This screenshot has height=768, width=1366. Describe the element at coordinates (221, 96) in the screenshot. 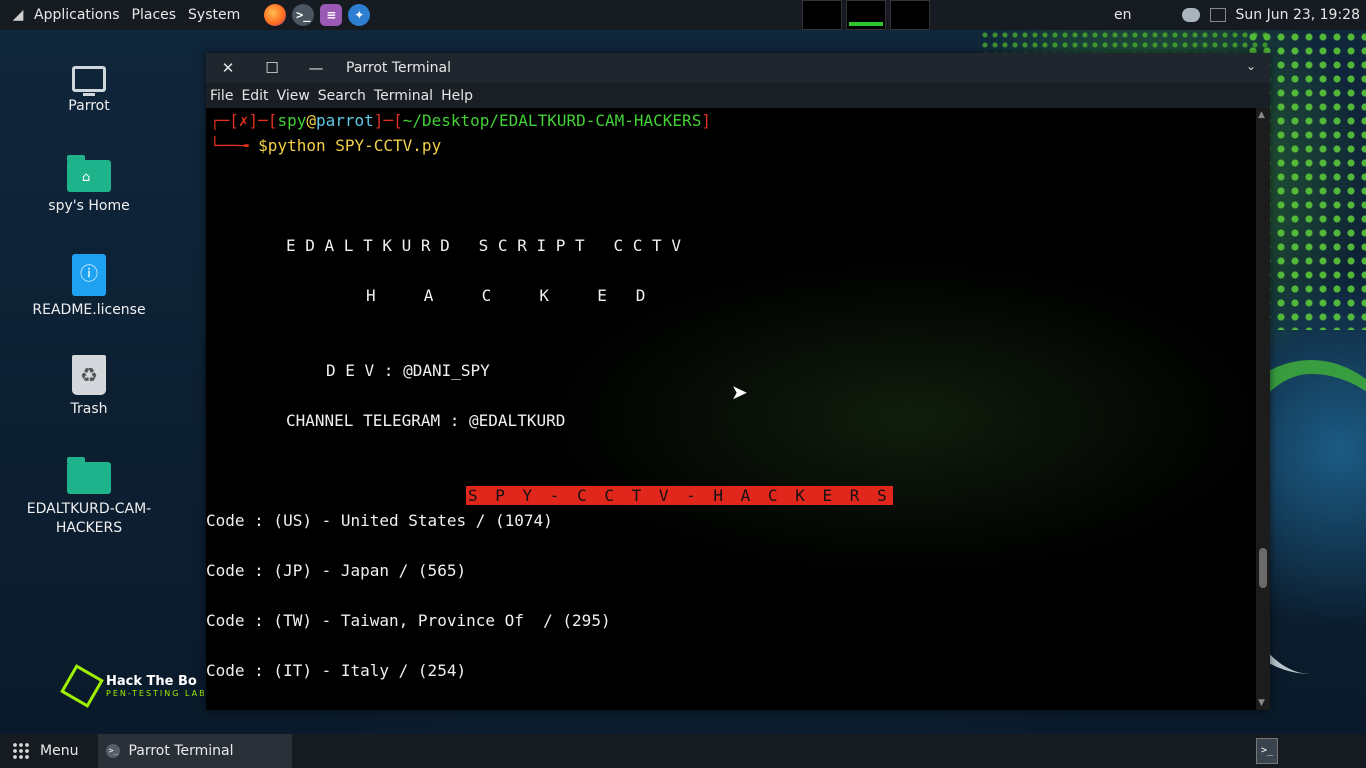

I see `menu-file: File` at that location.